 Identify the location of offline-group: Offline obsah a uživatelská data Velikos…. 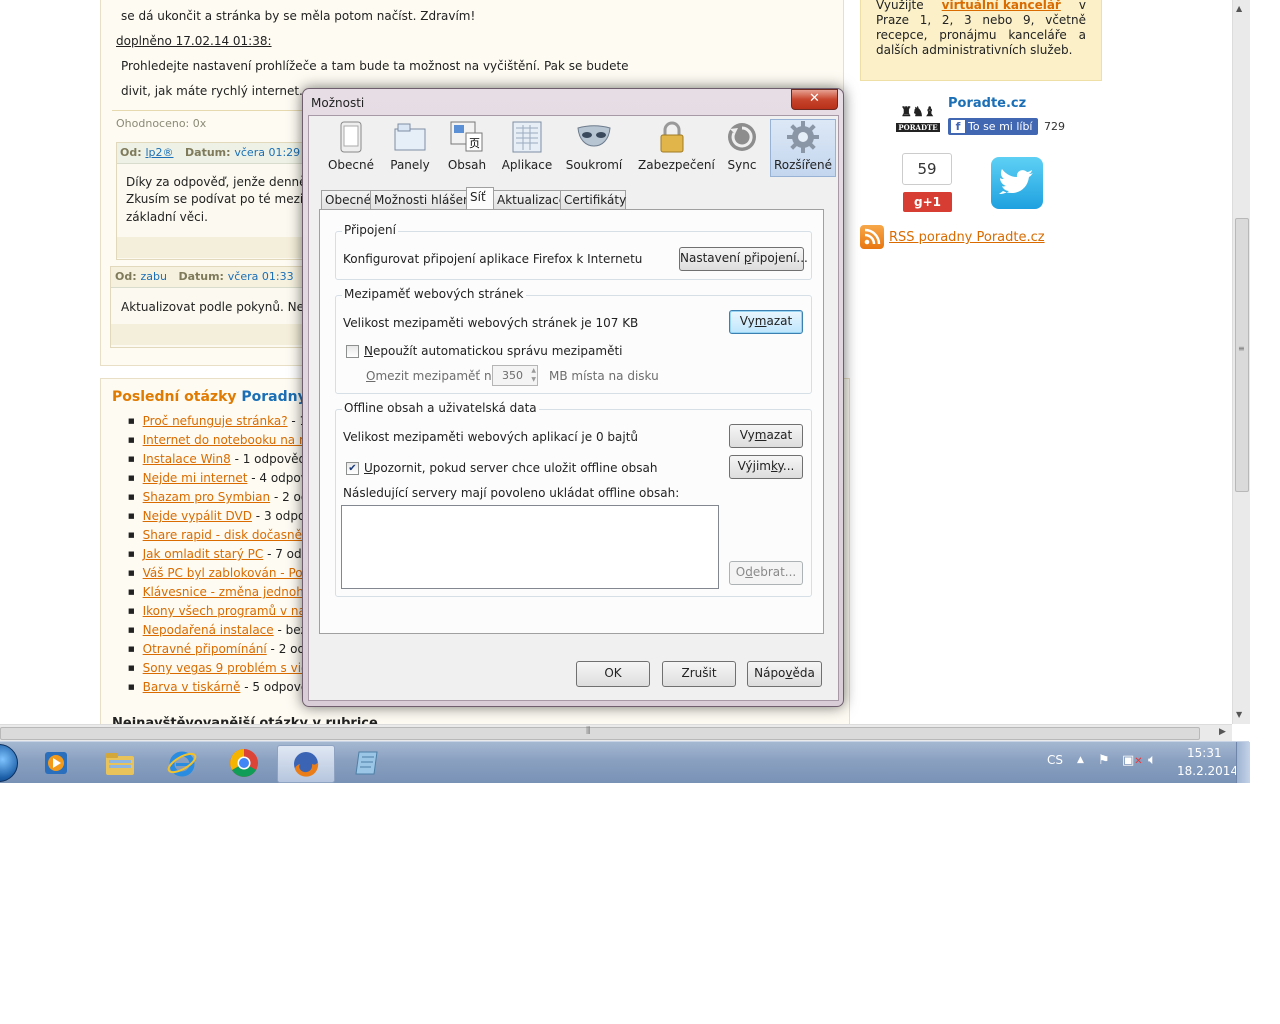
(573, 499).